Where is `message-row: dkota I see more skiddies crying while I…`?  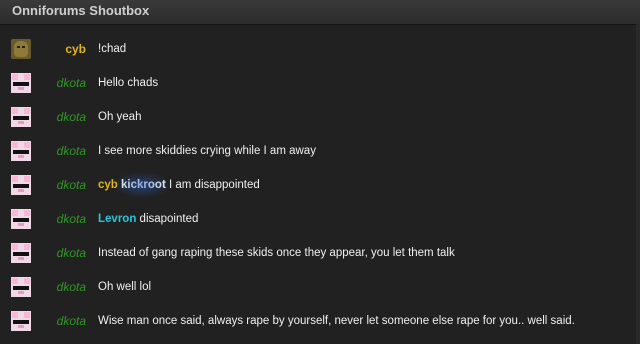
message-row: dkota I see more skiddies crying while I… is located at coordinates (320, 151).